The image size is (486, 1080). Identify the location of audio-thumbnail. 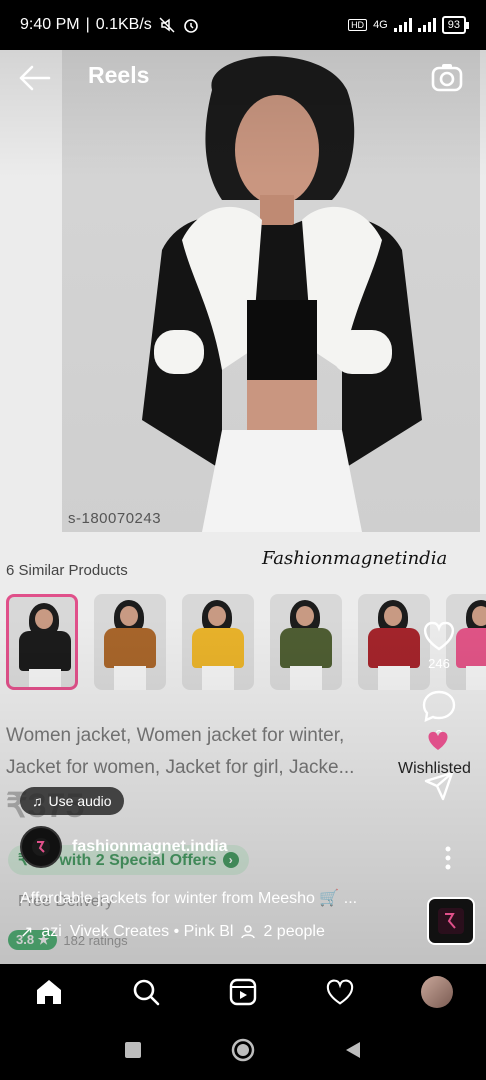
(451, 921).